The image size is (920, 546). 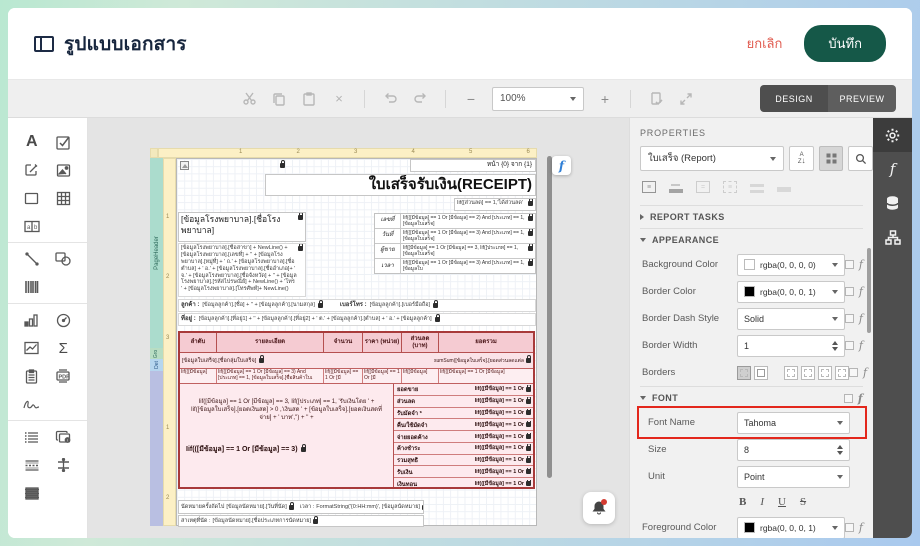 What do you see at coordinates (420, 99) in the screenshot?
I see `redo-icon` at bounding box center [420, 99].